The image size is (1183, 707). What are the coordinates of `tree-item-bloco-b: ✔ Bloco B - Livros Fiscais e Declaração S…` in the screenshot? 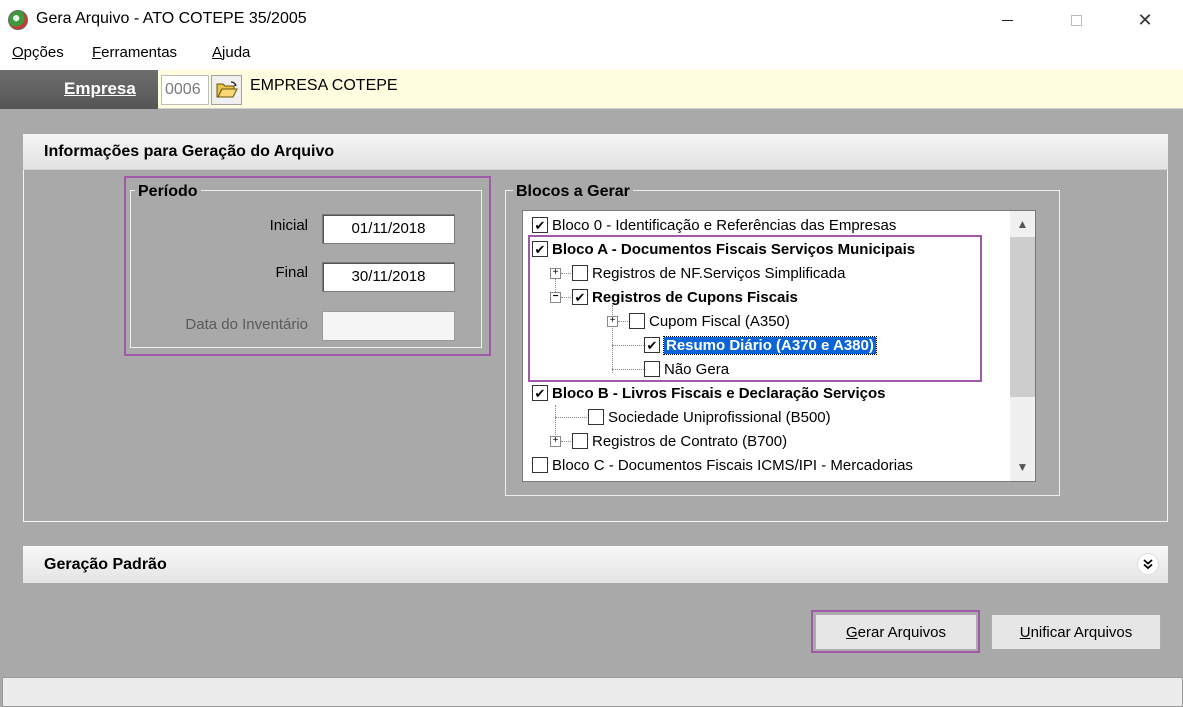 It's located at (709, 393).